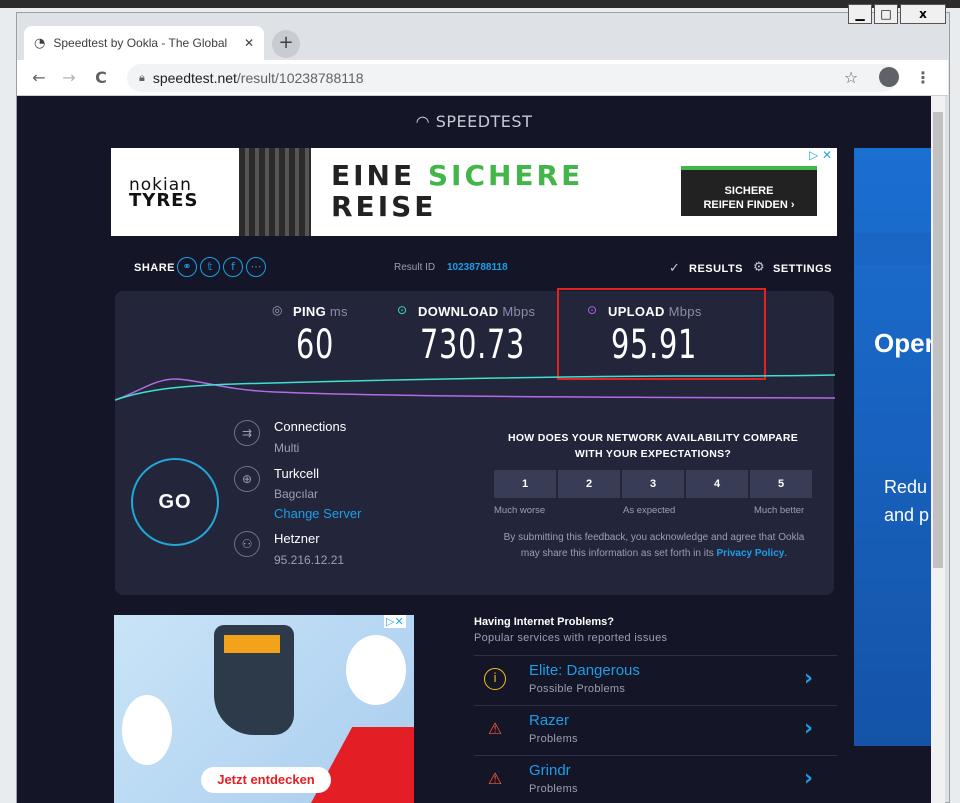 The image size is (960, 803). Describe the element at coordinates (802, 269) in the screenshot. I see `settings-link: SETTINGS` at that location.